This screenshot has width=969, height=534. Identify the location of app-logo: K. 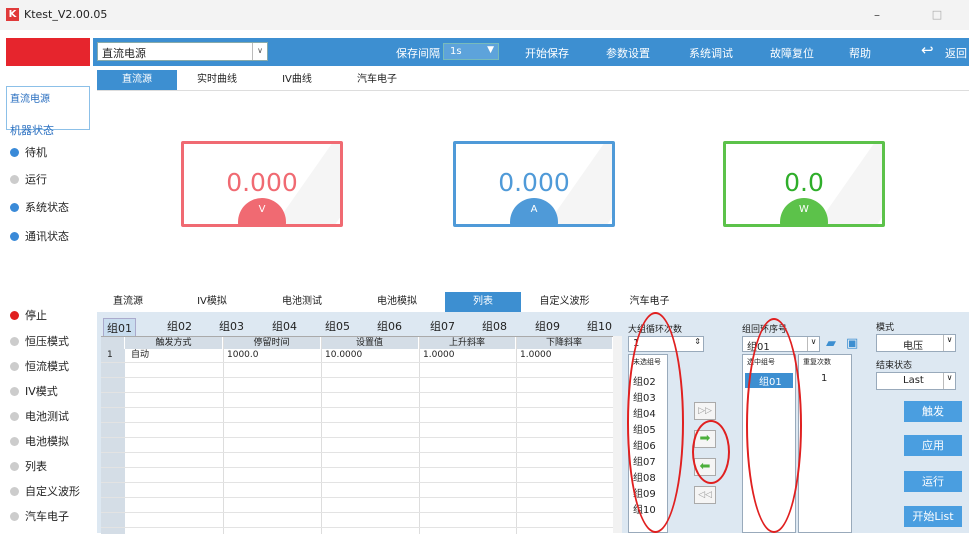
(12, 14).